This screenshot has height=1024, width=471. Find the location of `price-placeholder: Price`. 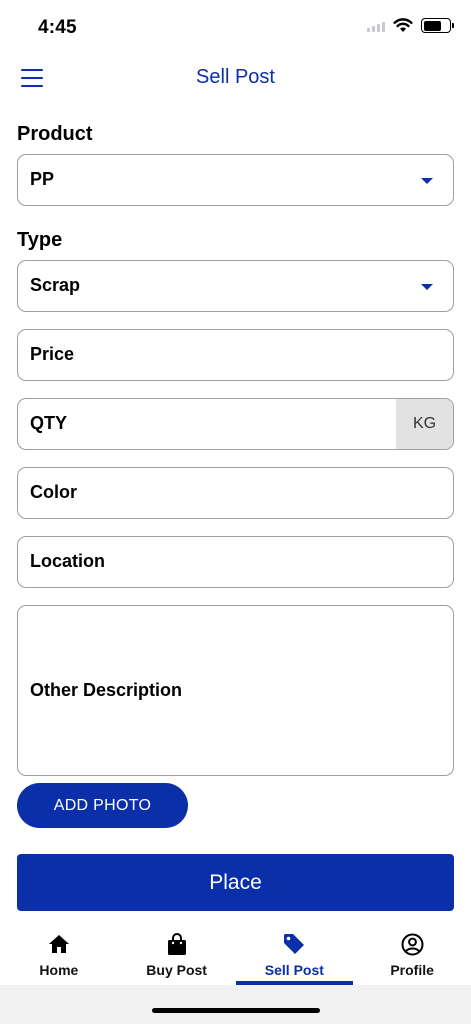

price-placeholder: Price is located at coordinates (52, 354).